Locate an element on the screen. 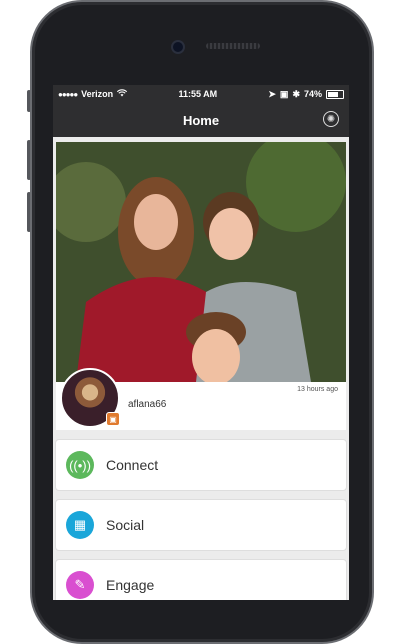 This screenshot has height=644, width=400. badge-icon: ▣ is located at coordinates (113, 419).